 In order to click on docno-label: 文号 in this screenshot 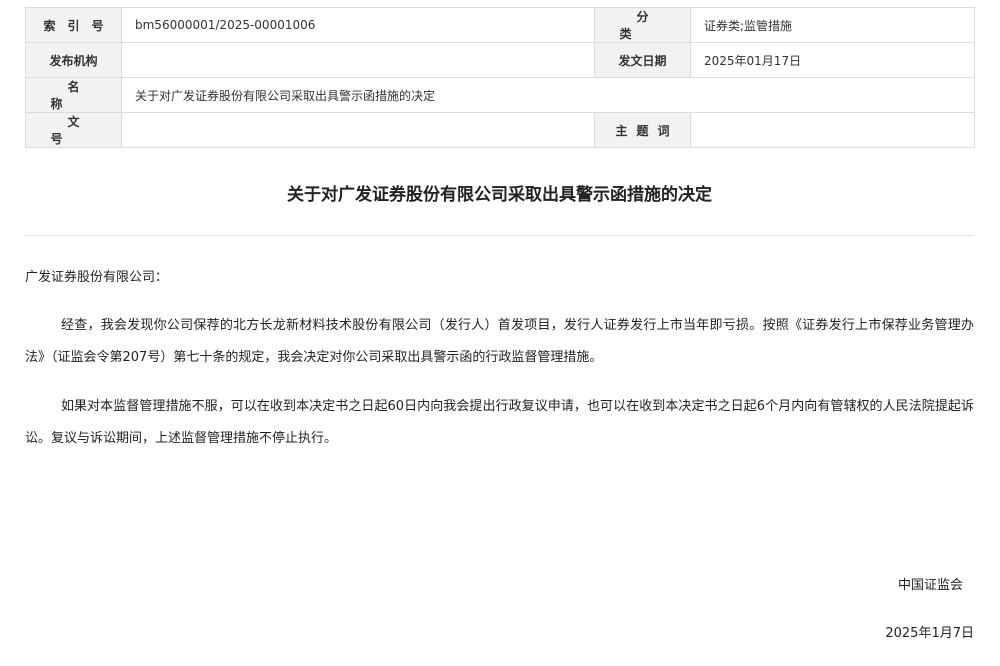, I will do `click(73, 130)`.